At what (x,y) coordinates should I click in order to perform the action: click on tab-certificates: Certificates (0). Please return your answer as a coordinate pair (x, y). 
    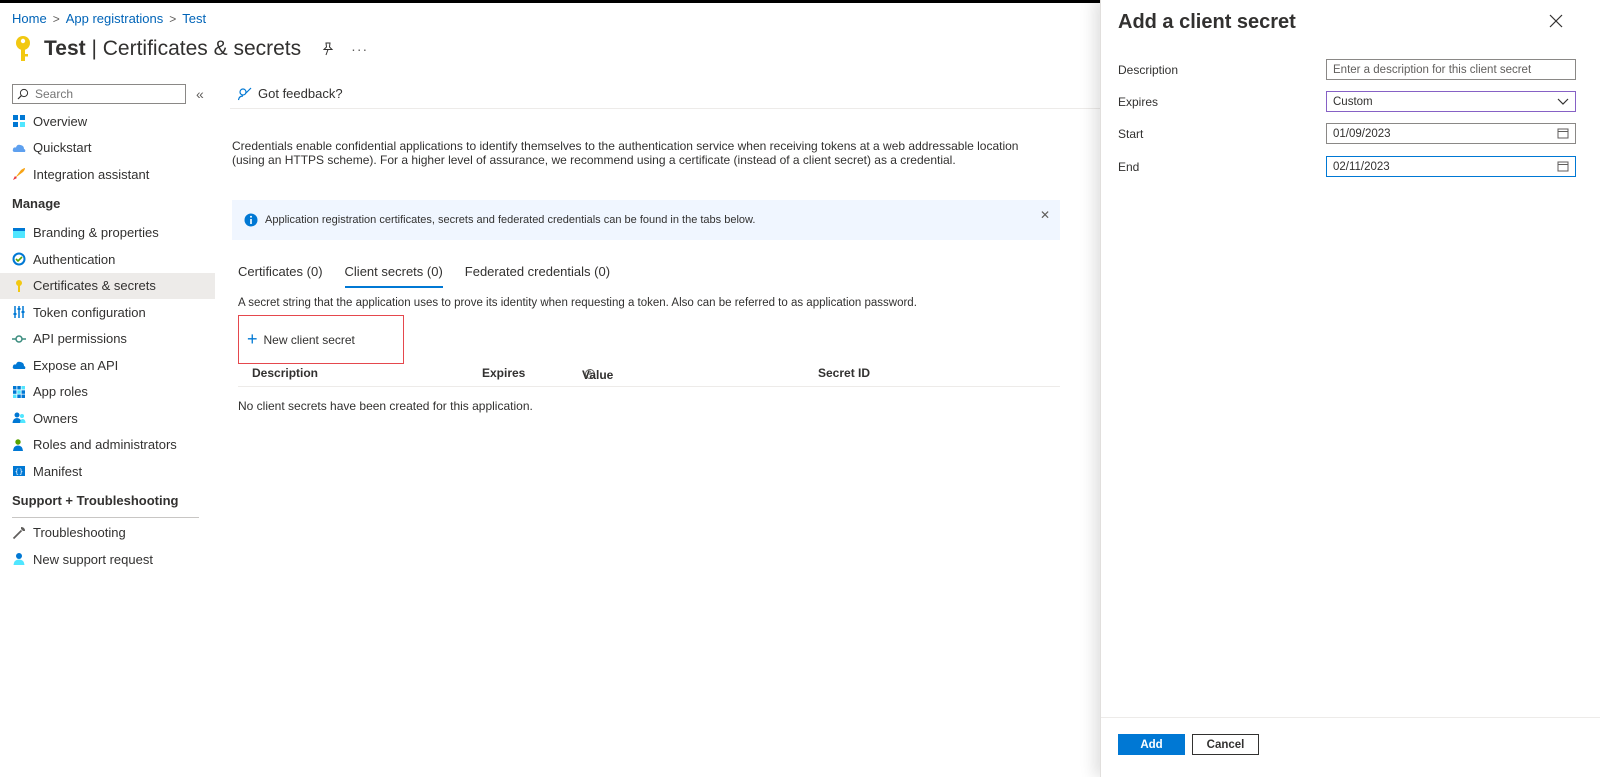
    Looking at the image, I should click on (280, 276).